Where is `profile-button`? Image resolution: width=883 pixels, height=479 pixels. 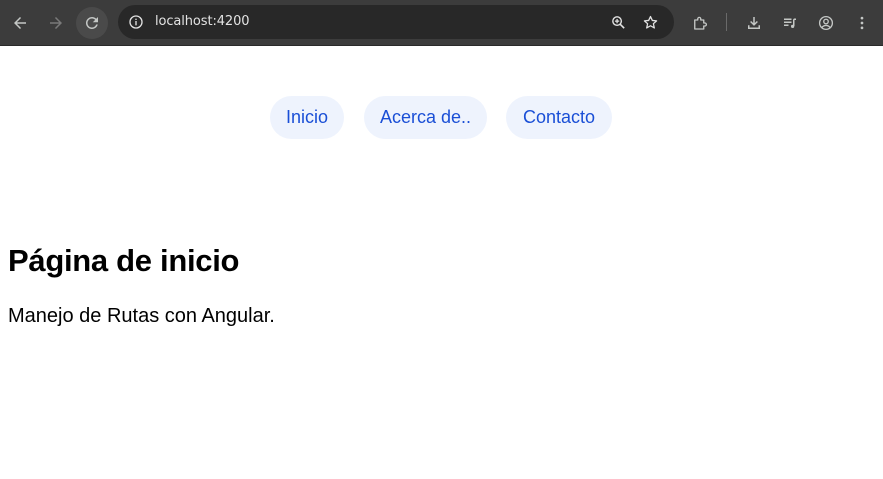 profile-button is located at coordinates (826, 23).